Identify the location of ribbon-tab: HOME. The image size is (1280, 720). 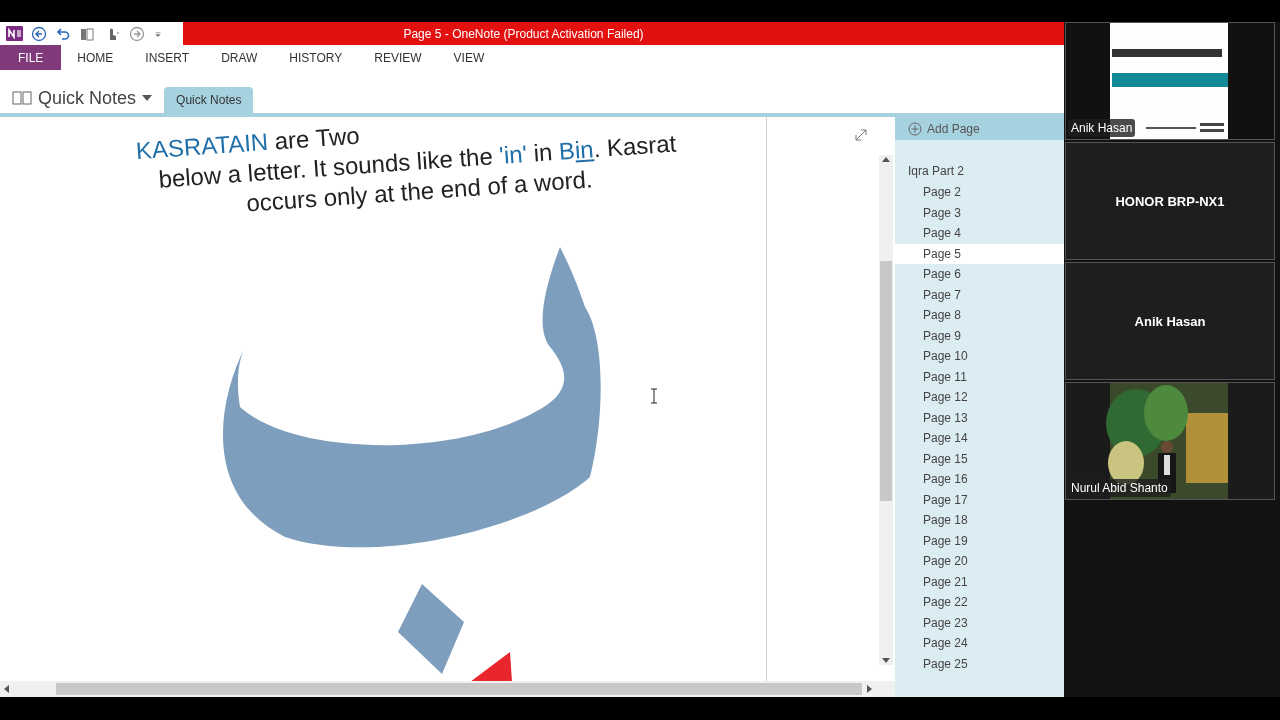
(95, 57).